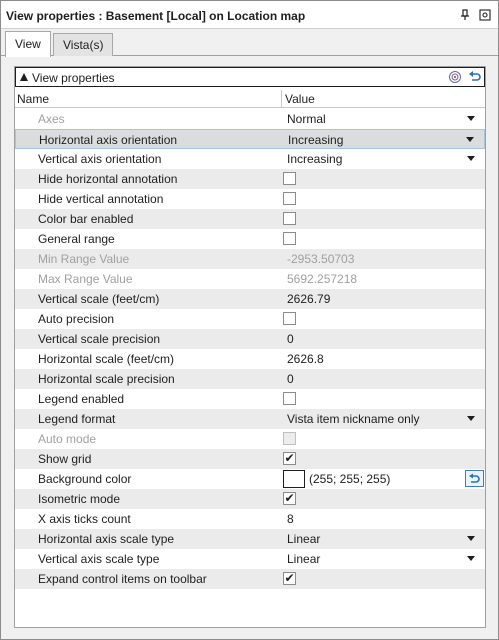 The height and width of the screenshot is (640, 499). Describe the element at coordinates (79, 499) in the screenshot. I see `property-name: Isometric mode` at that location.